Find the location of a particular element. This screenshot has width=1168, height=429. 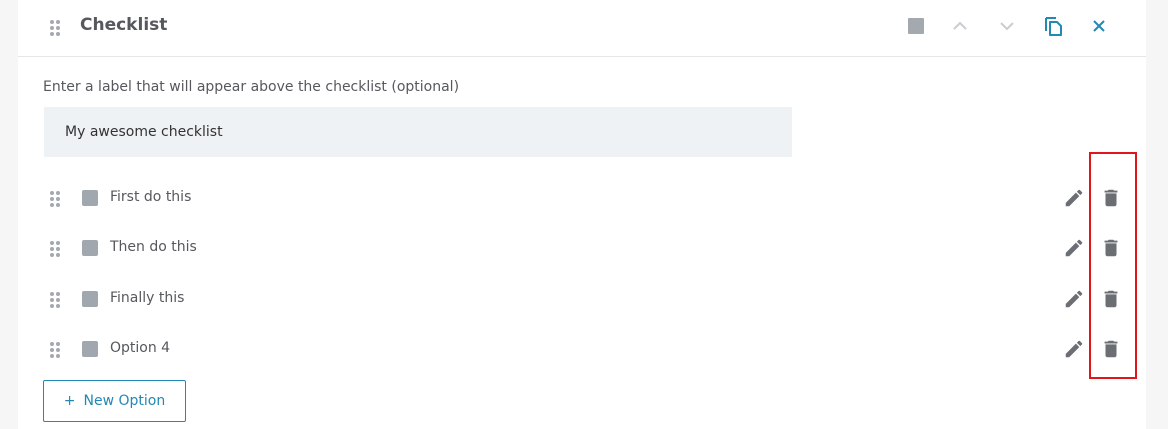

option-label: Then do this is located at coordinates (153, 247).